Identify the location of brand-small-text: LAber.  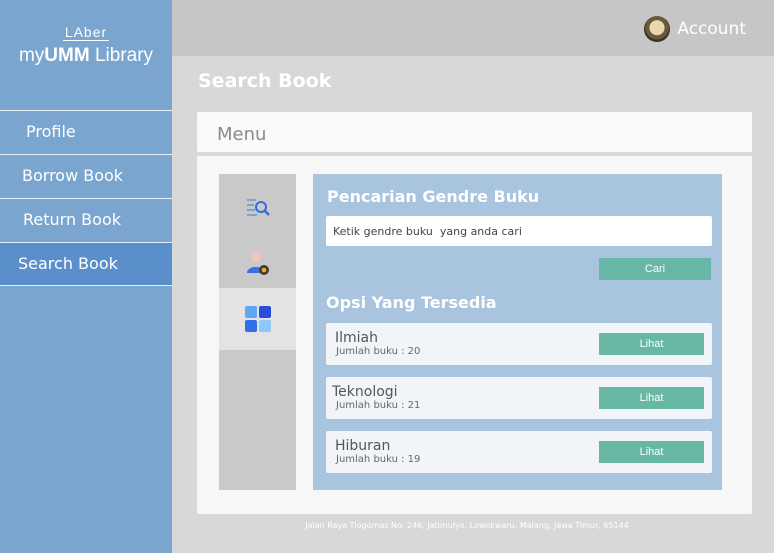
(86, 32).